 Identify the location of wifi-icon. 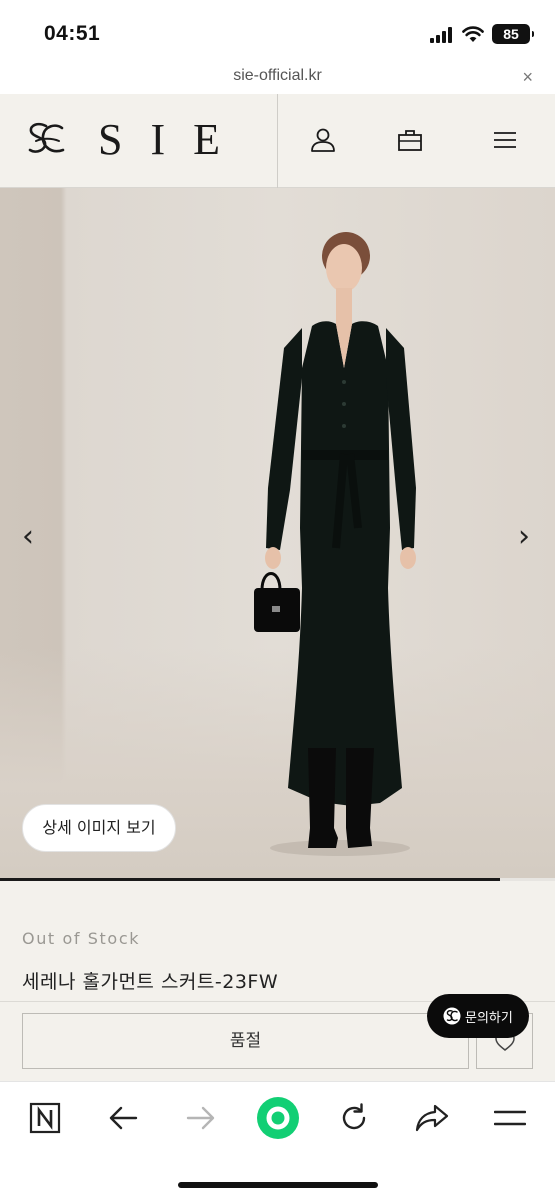
(473, 34).